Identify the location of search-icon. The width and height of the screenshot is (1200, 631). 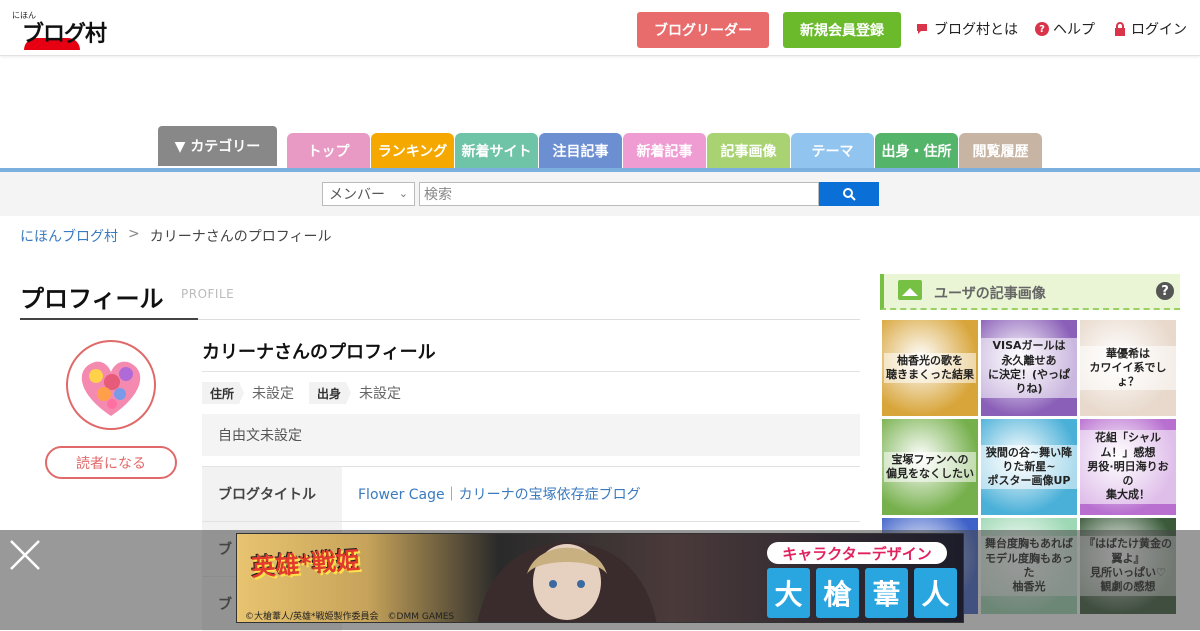
(849, 194).